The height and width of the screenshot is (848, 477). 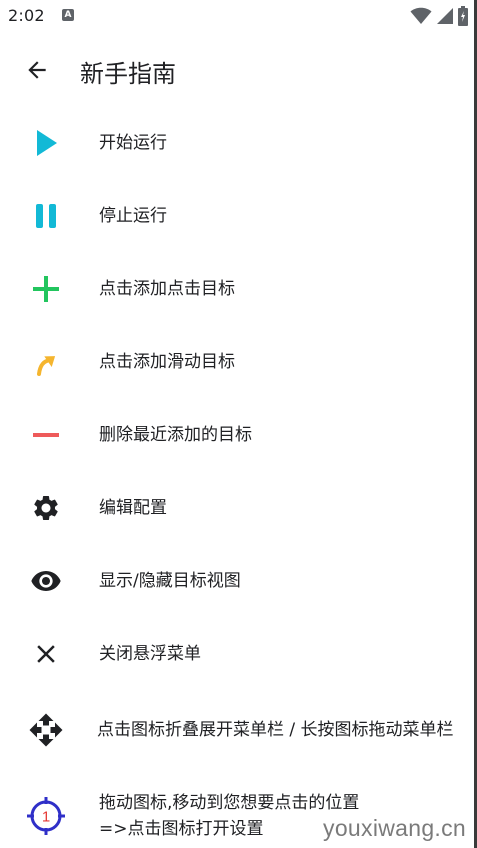 I want to click on item-label: 删除最近添加的目标, so click(x=175, y=434).